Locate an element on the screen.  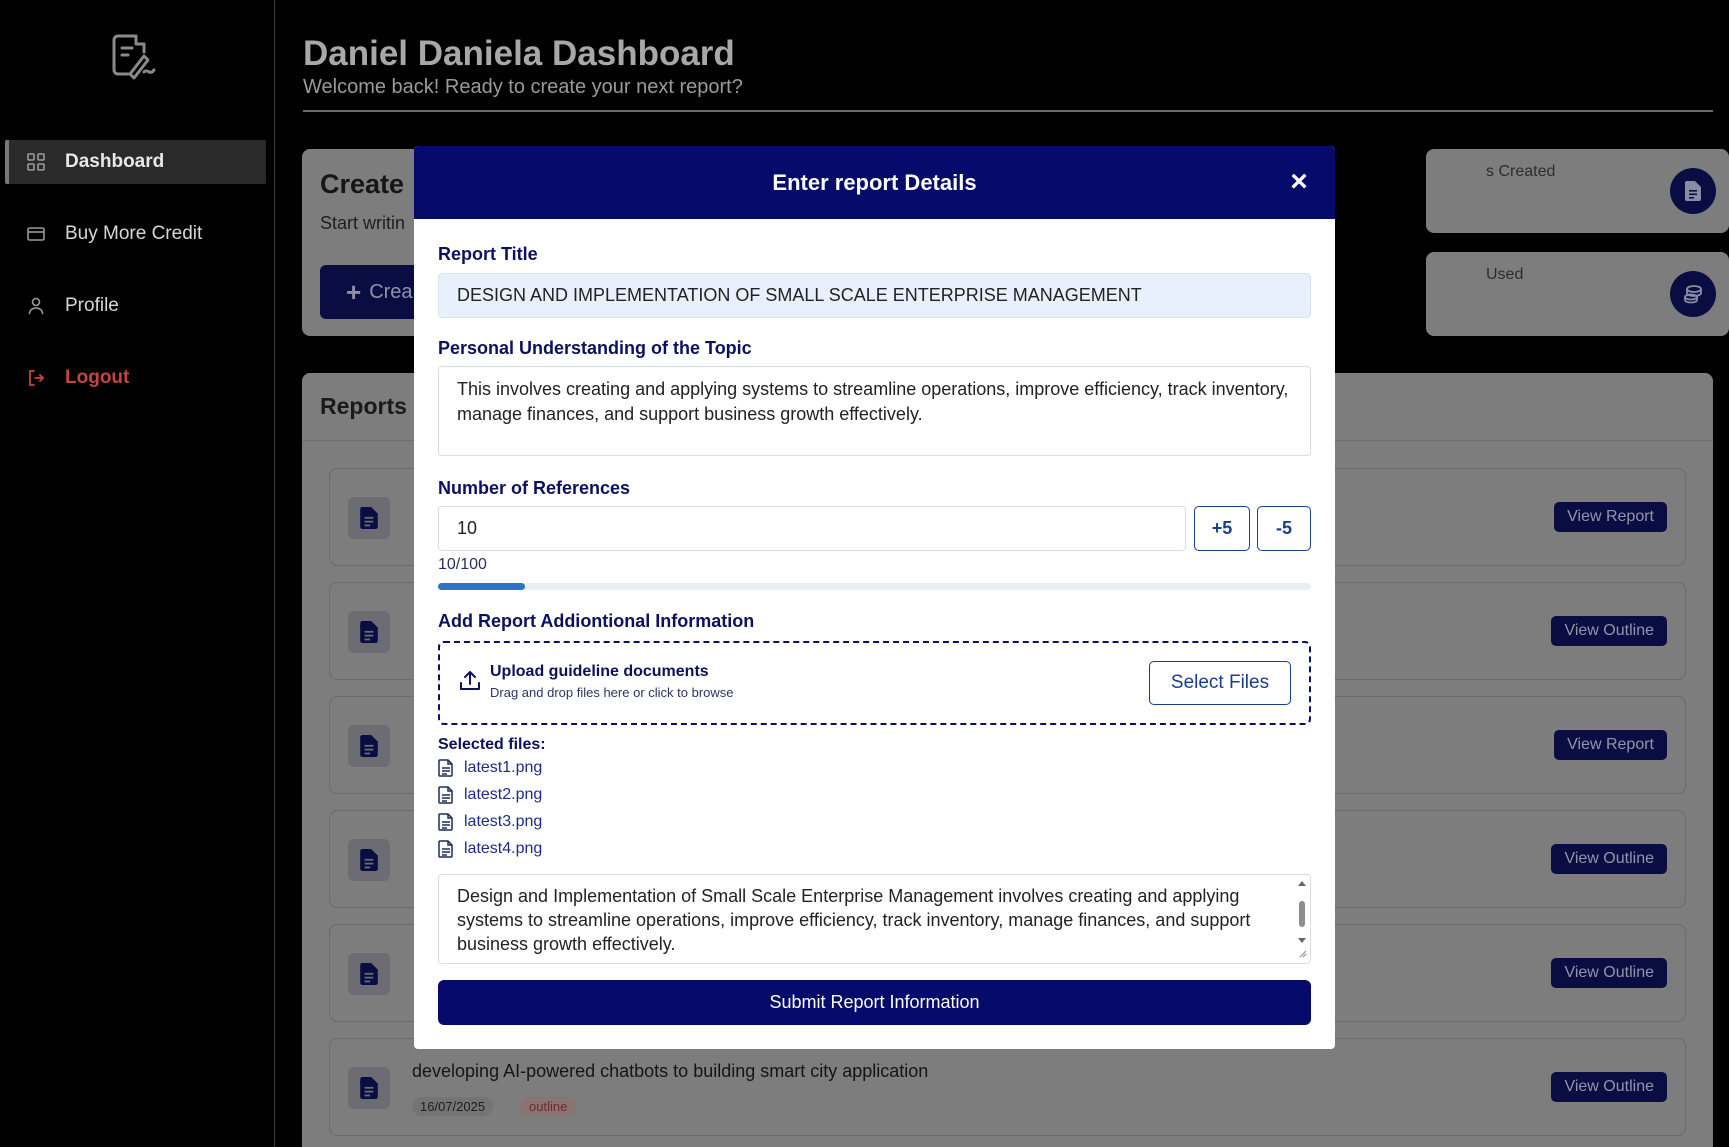
remove-five-references-button: -5 is located at coordinates (1284, 528).